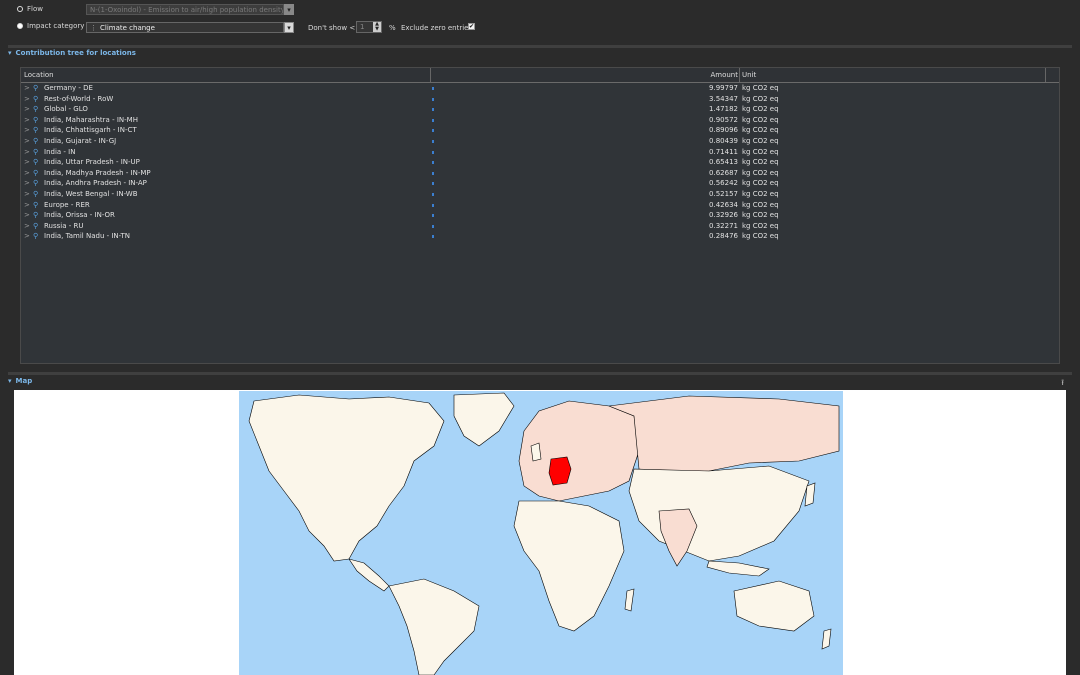 This screenshot has width=1080, height=675. What do you see at coordinates (723, 119) in the screenshot?
I see `amount-cell: 0.90572` at bounding box center [723, 119].